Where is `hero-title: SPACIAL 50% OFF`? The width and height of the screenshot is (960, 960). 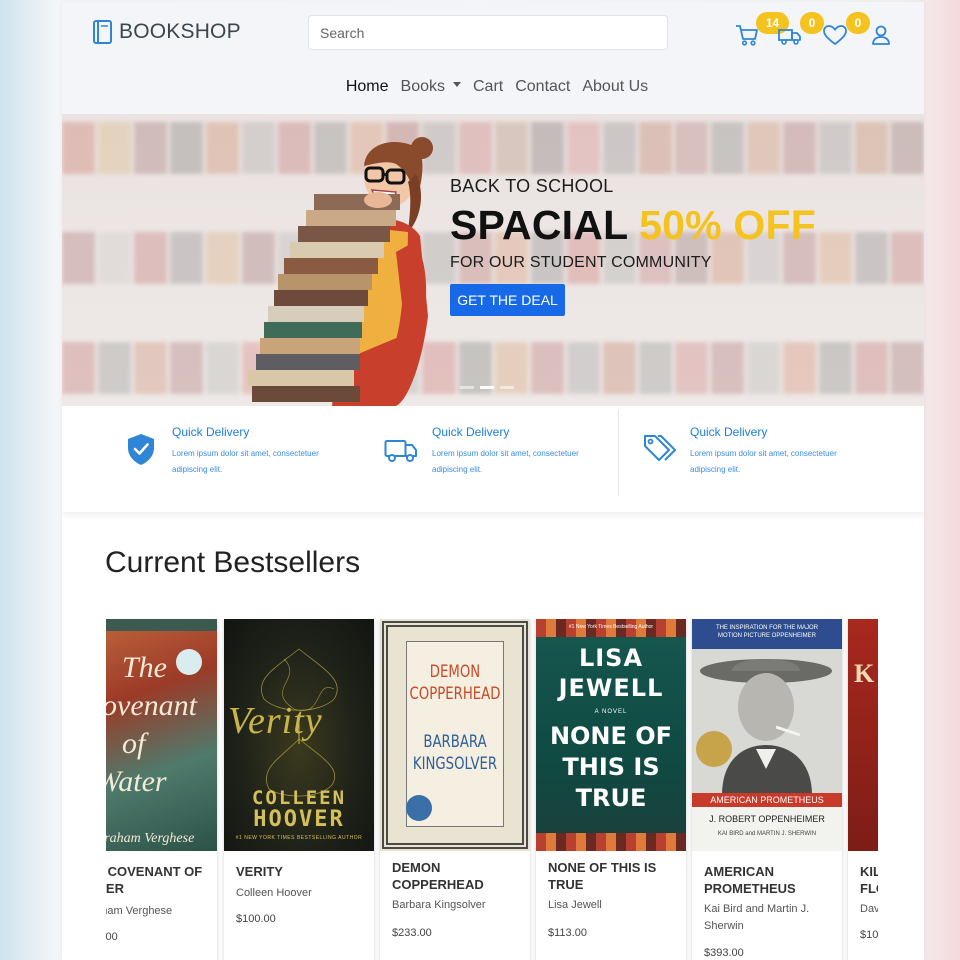 hero-title: SPACIAL 50% OFF is located at coordinates (633, 225).